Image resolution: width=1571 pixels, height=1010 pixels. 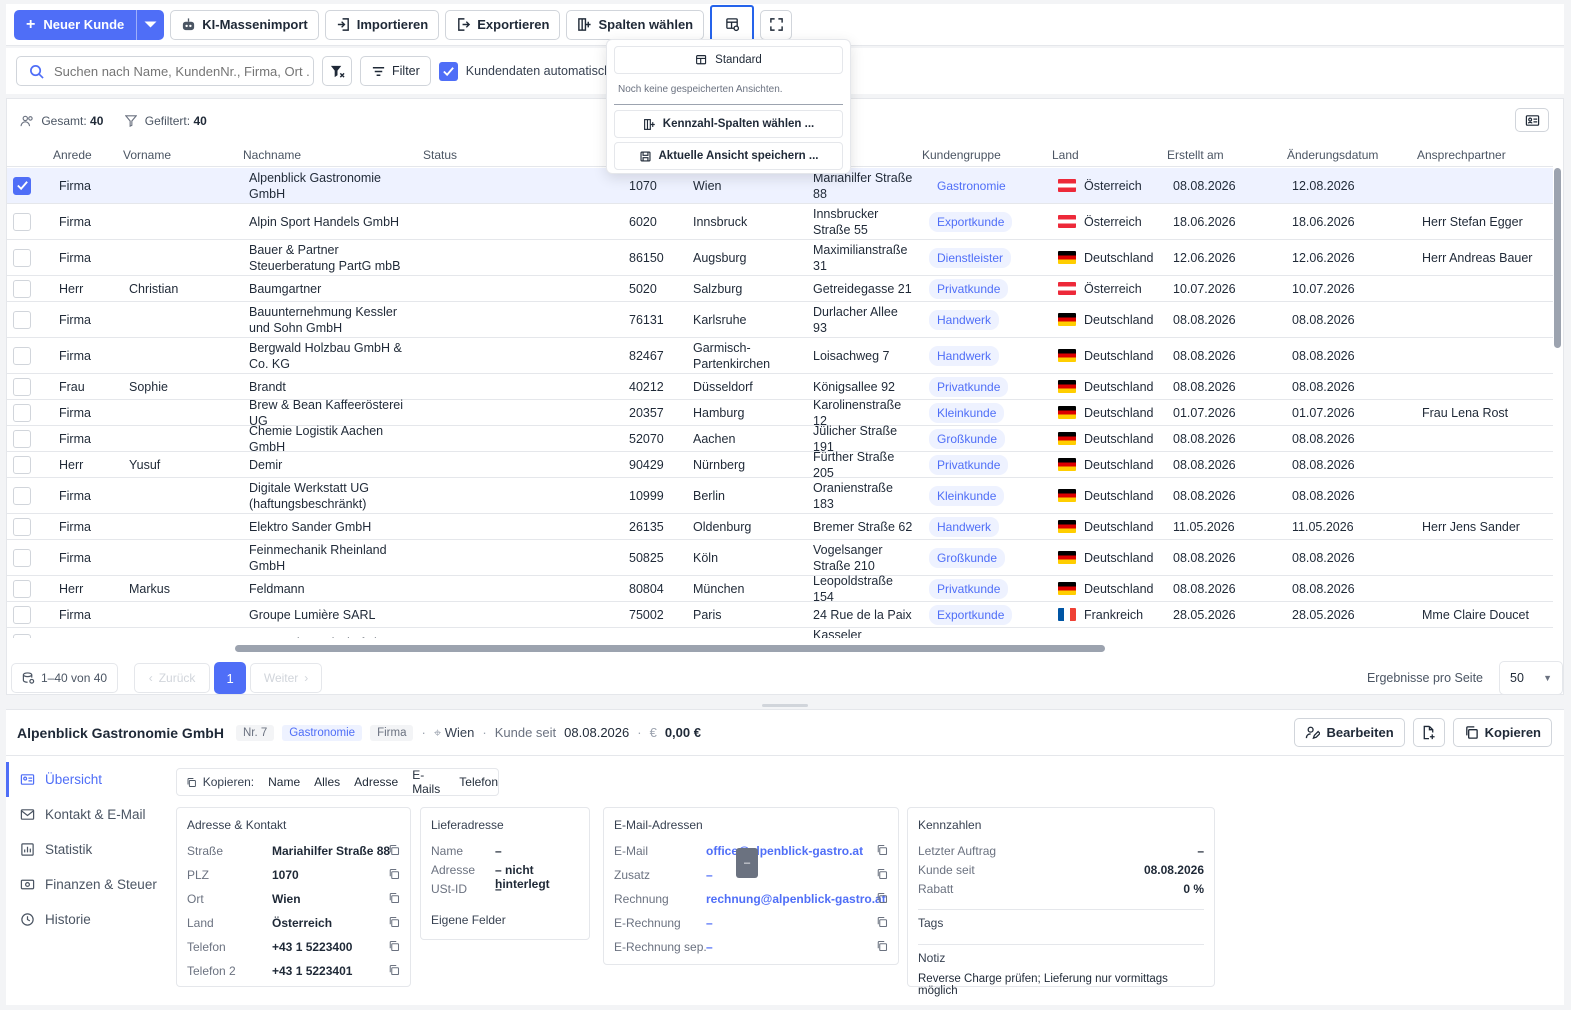 What do you see at coordinates (244, 24) in the screenshot?
I see `ai-import-button: KI-Massenimport` at bounding box center [244, 24].